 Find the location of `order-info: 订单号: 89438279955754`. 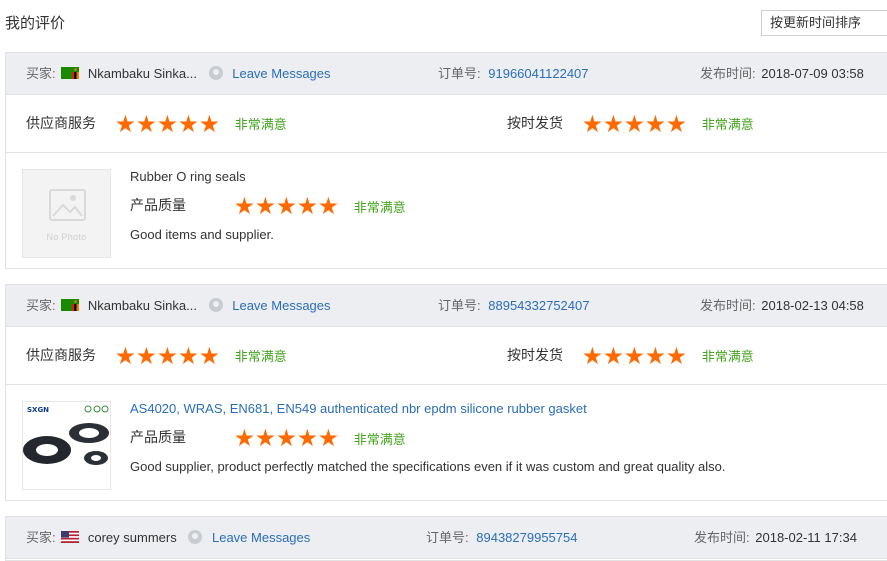

order-info: 订单号: 89438279955754 is located at coordinates (501, 537).